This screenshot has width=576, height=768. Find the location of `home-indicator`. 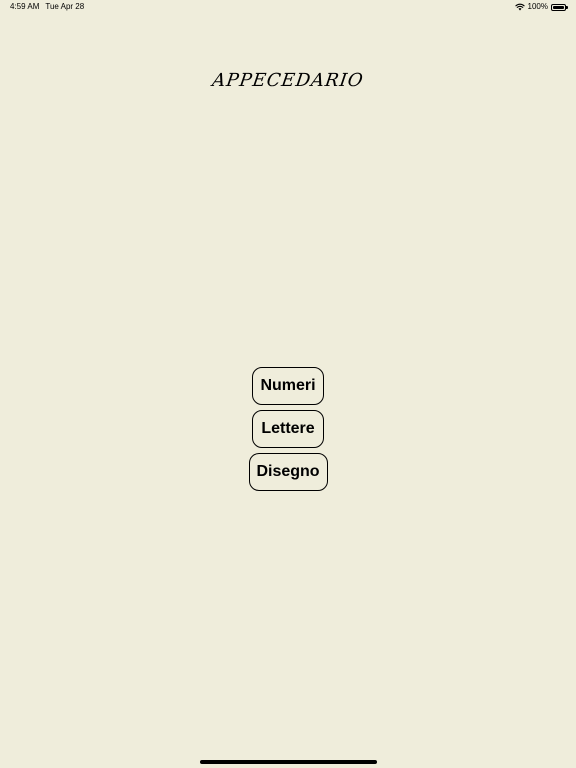

home-indicator is located at coordinates (288, 762).